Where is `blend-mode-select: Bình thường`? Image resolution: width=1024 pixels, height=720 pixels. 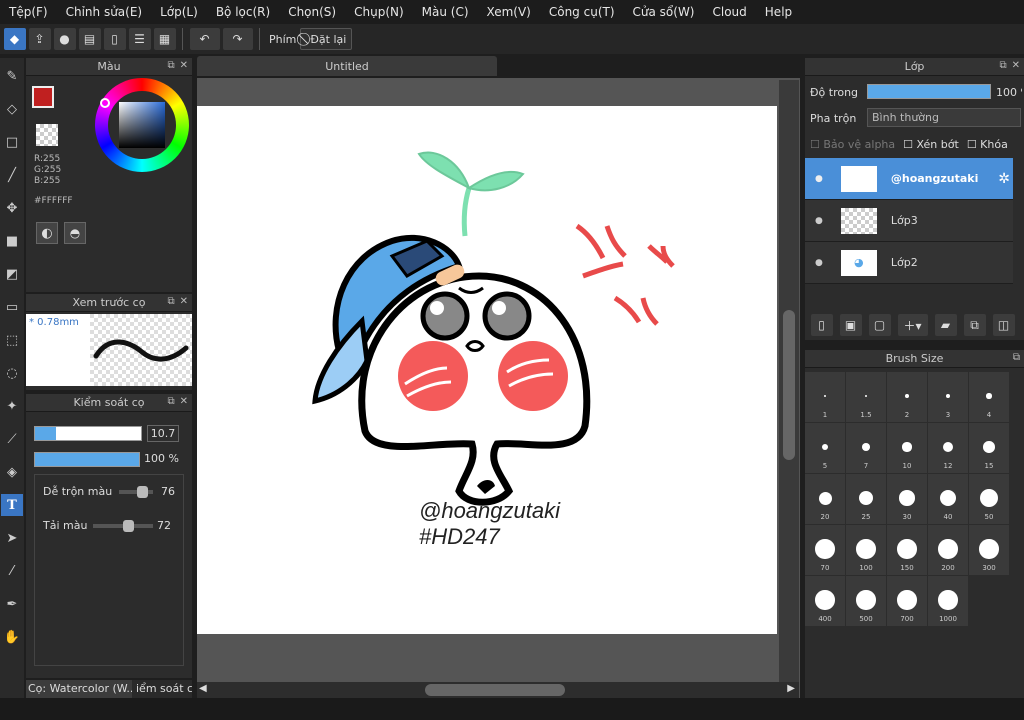
blend-mode-select: Bình thường is located at coordinates (944, 117).